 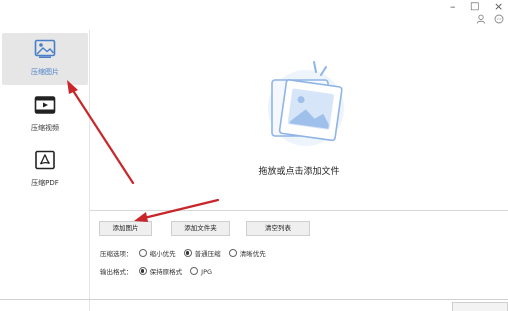 I want to click on output-format-label: 输出格式：, so click(x=116, y=272).